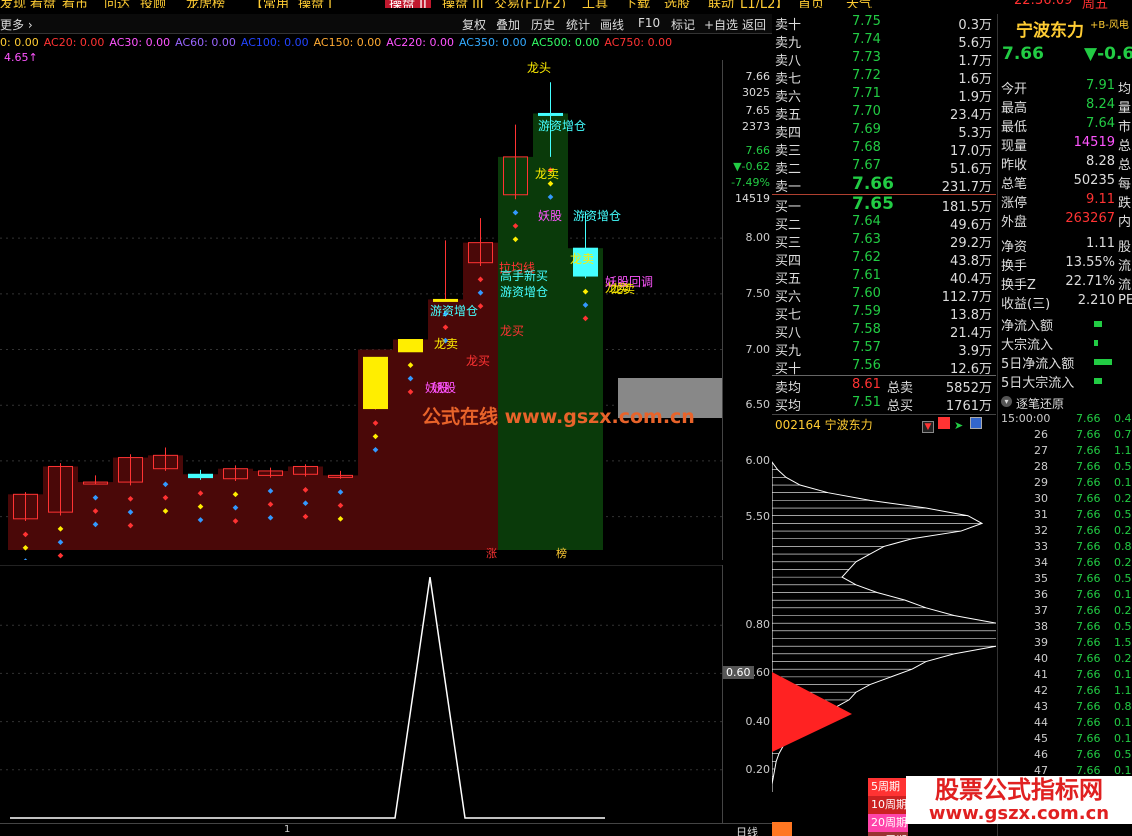  What do you see at coordinates (971, 169) in the screenshot?
I see `level-volume: 51.6万` at bounding box center [971, 169].